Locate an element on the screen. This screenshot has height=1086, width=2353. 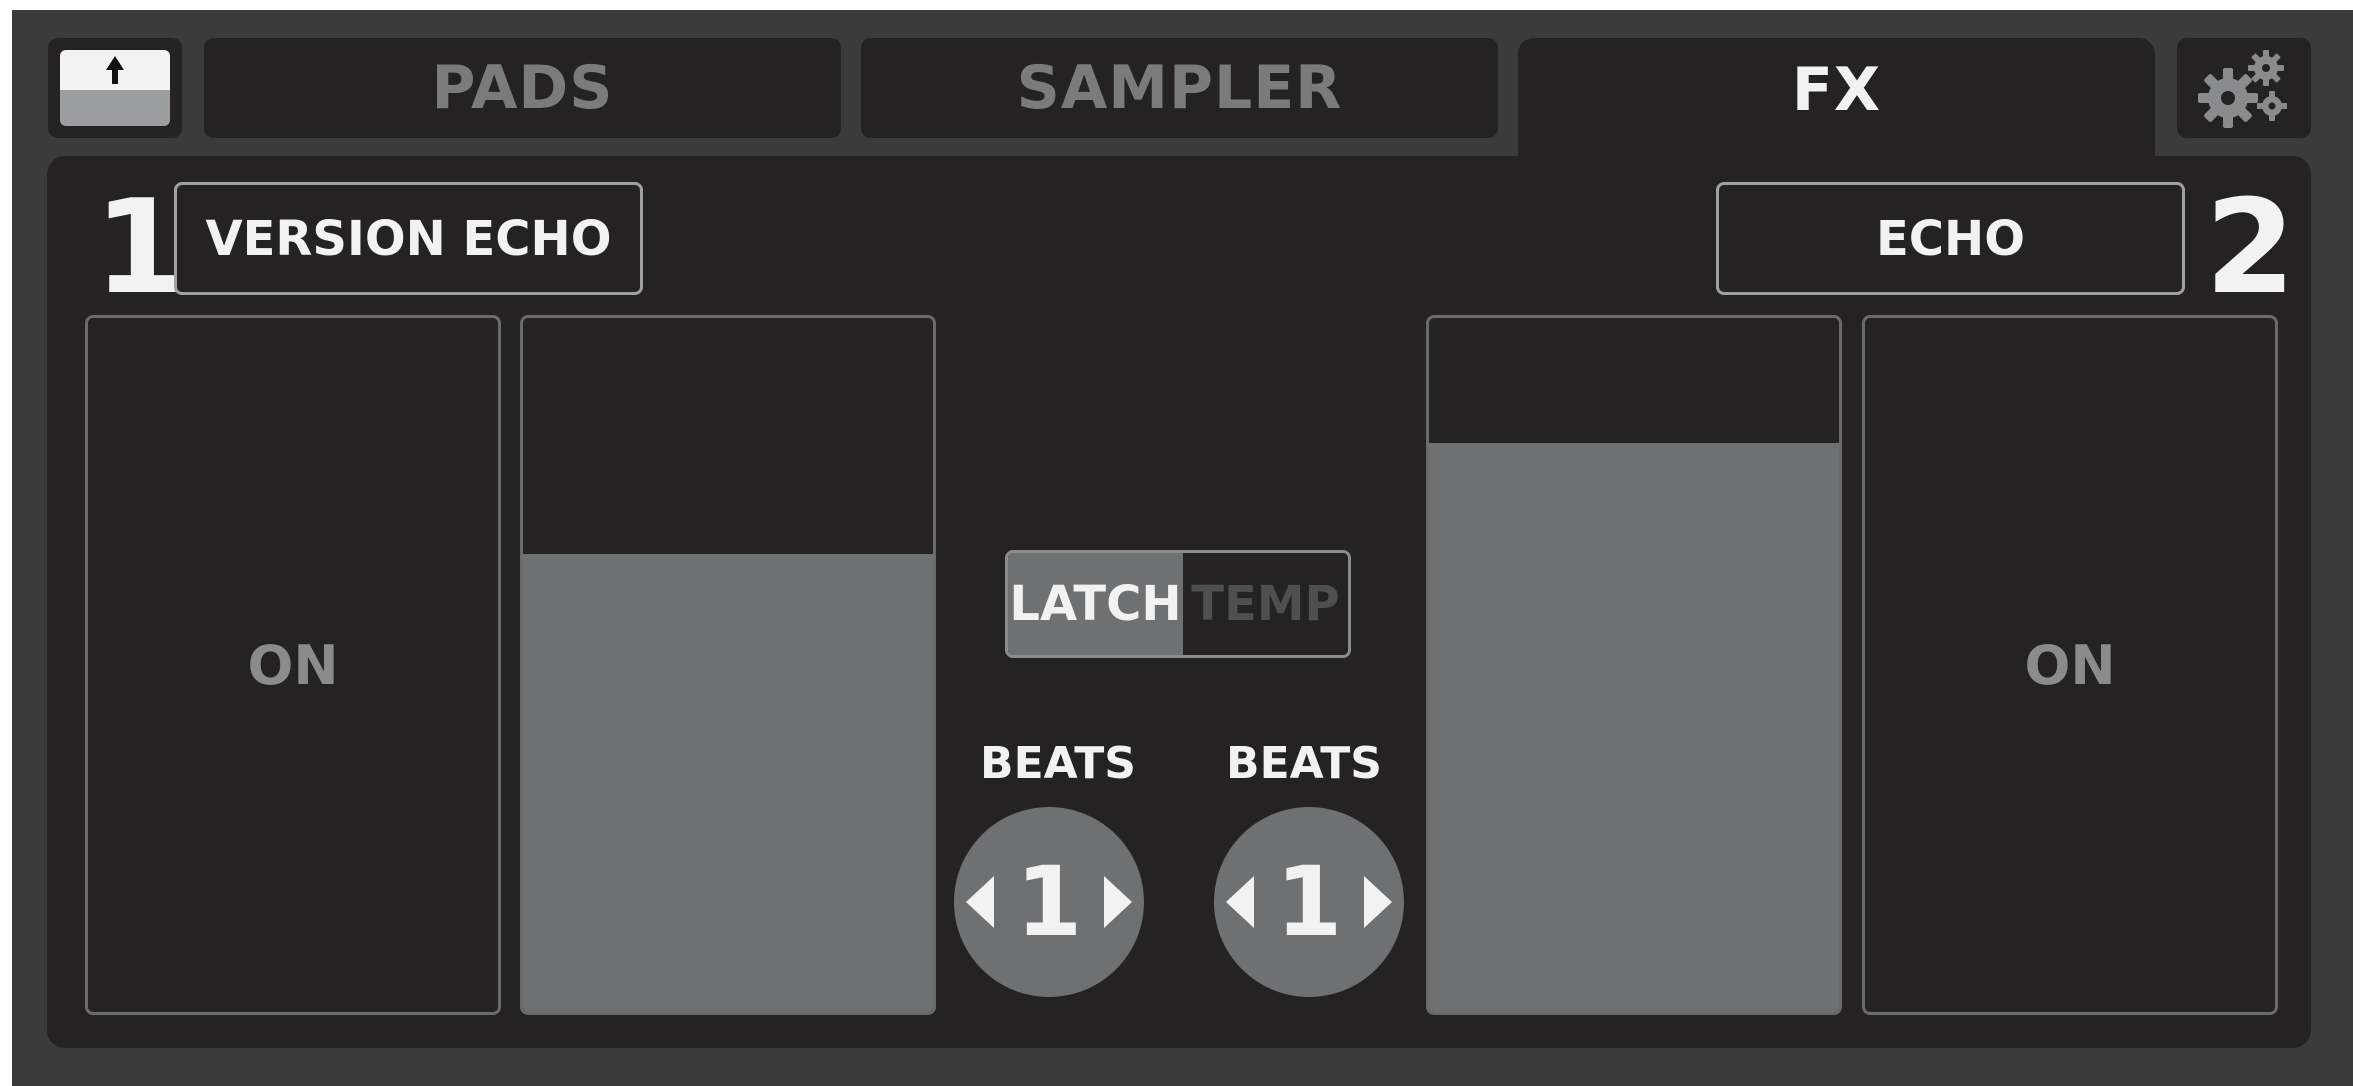
deck2-level-slider is located at coordinates (1634, 665).